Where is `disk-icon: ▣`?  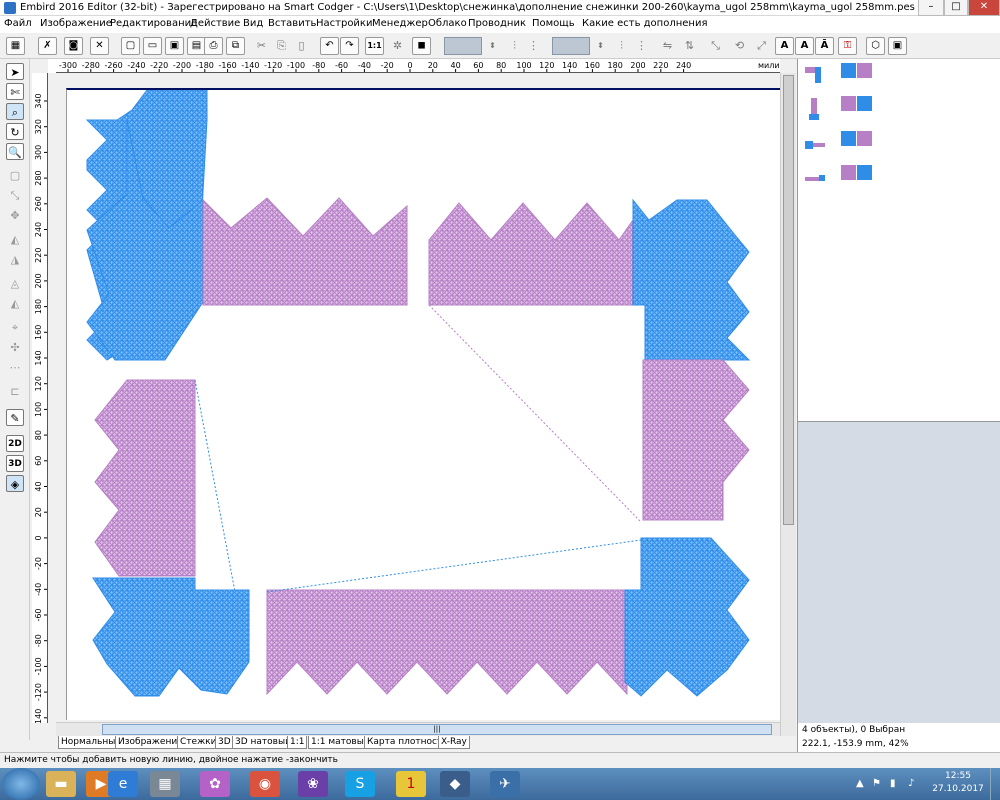 disk-icon: ▣ is located at coordinates (897, 46).